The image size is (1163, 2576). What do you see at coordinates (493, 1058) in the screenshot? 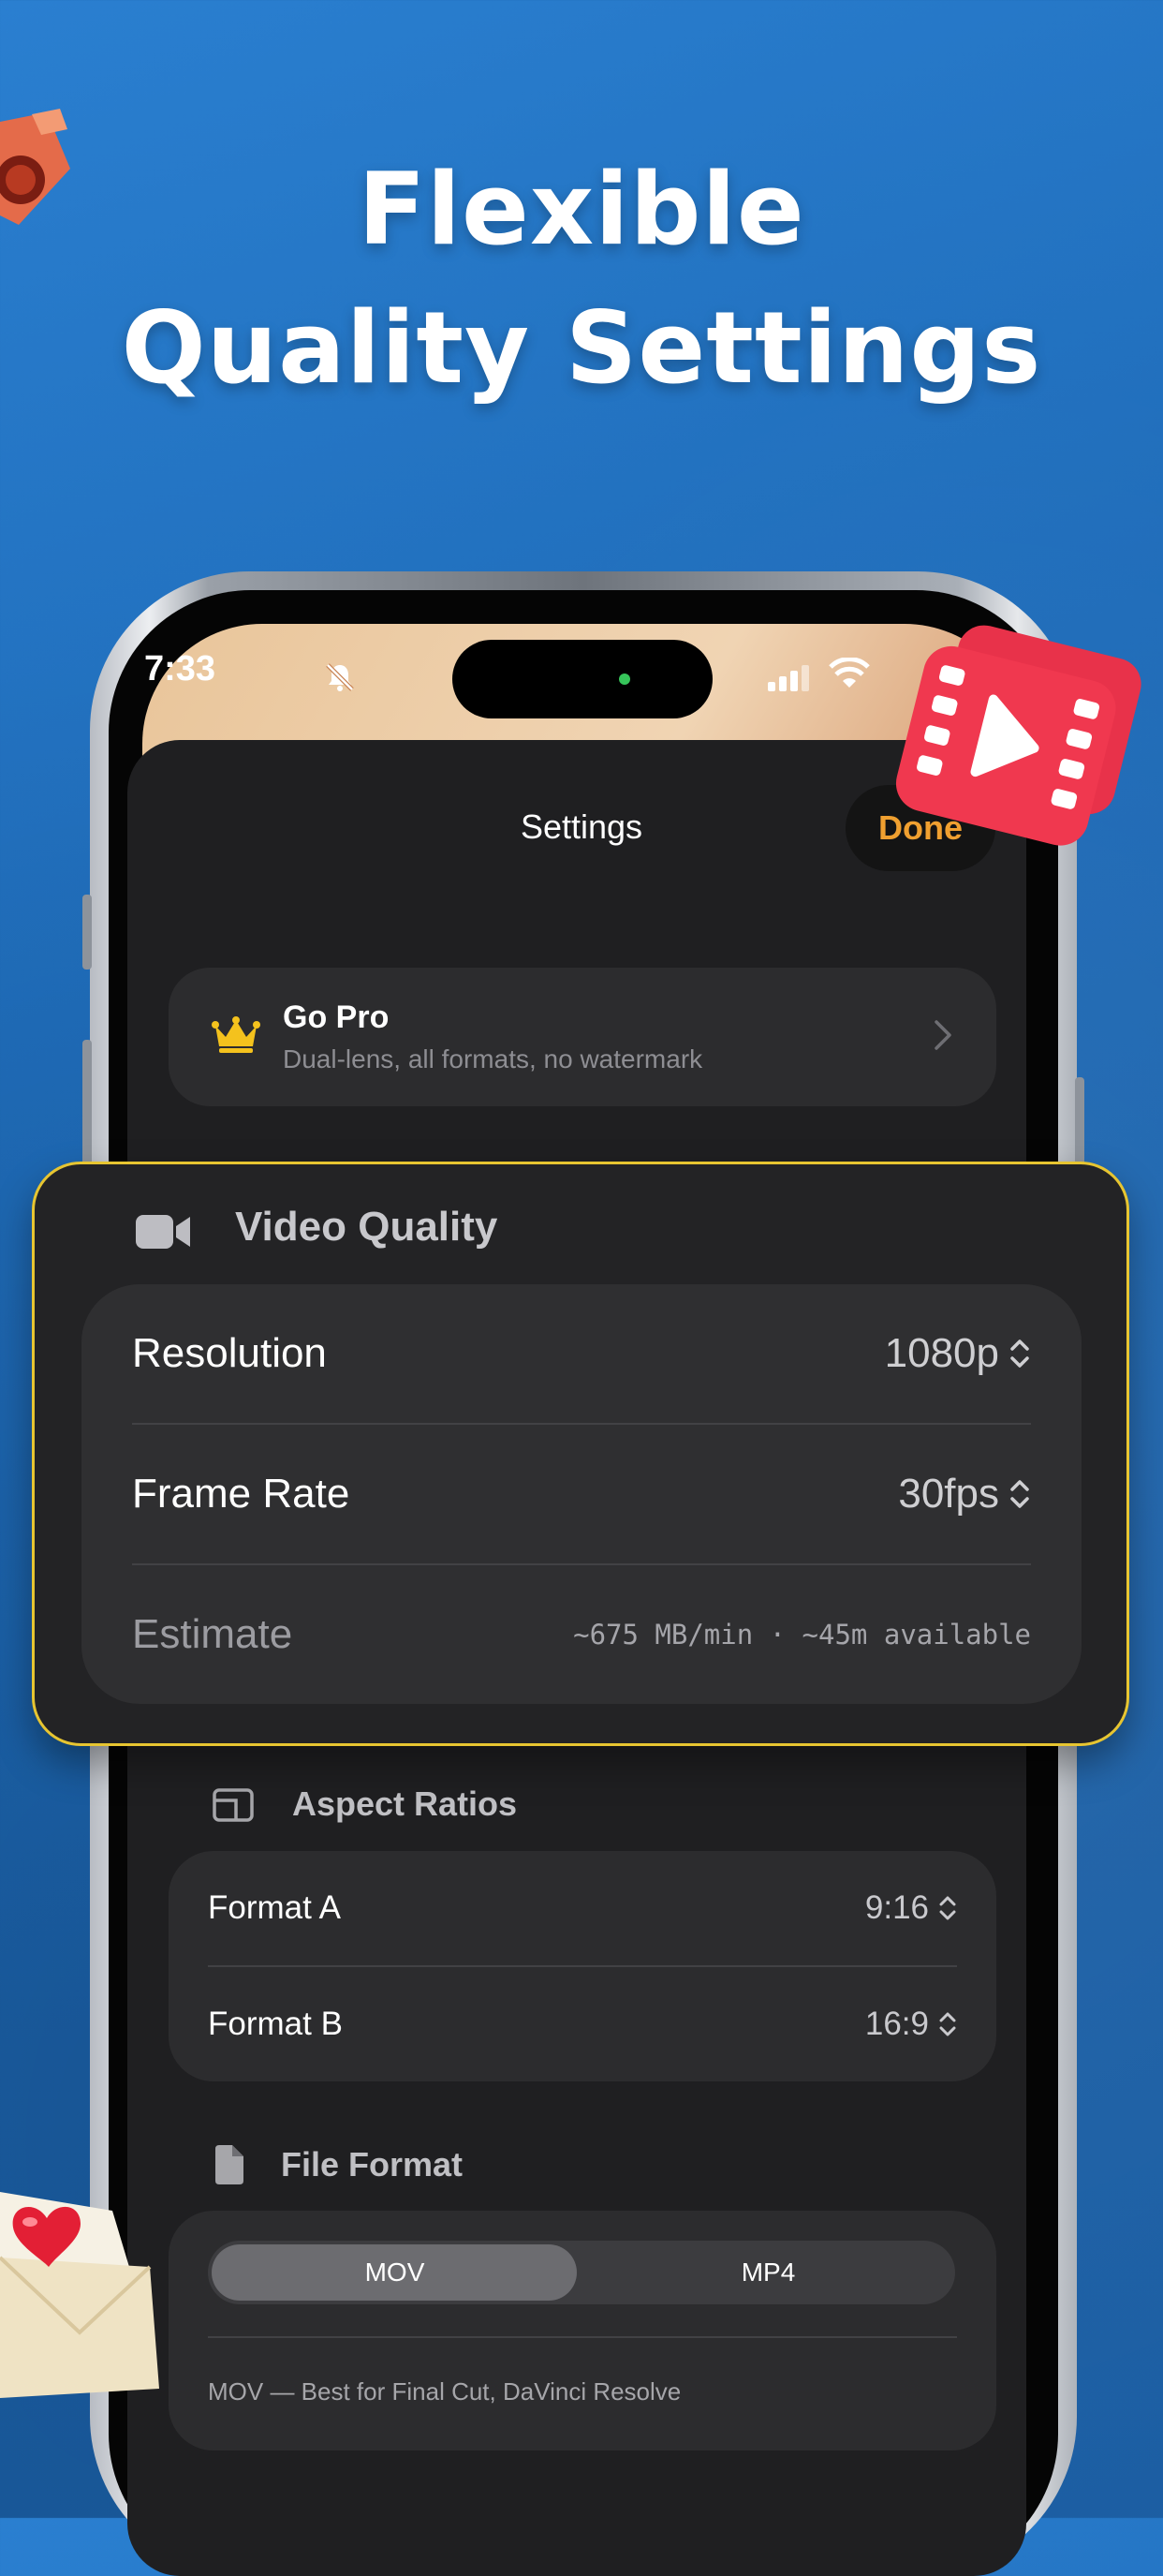
I see `go-pro-subtitle: Dual-lens, all formats, no watermark` at bounding box center [493, 1058].